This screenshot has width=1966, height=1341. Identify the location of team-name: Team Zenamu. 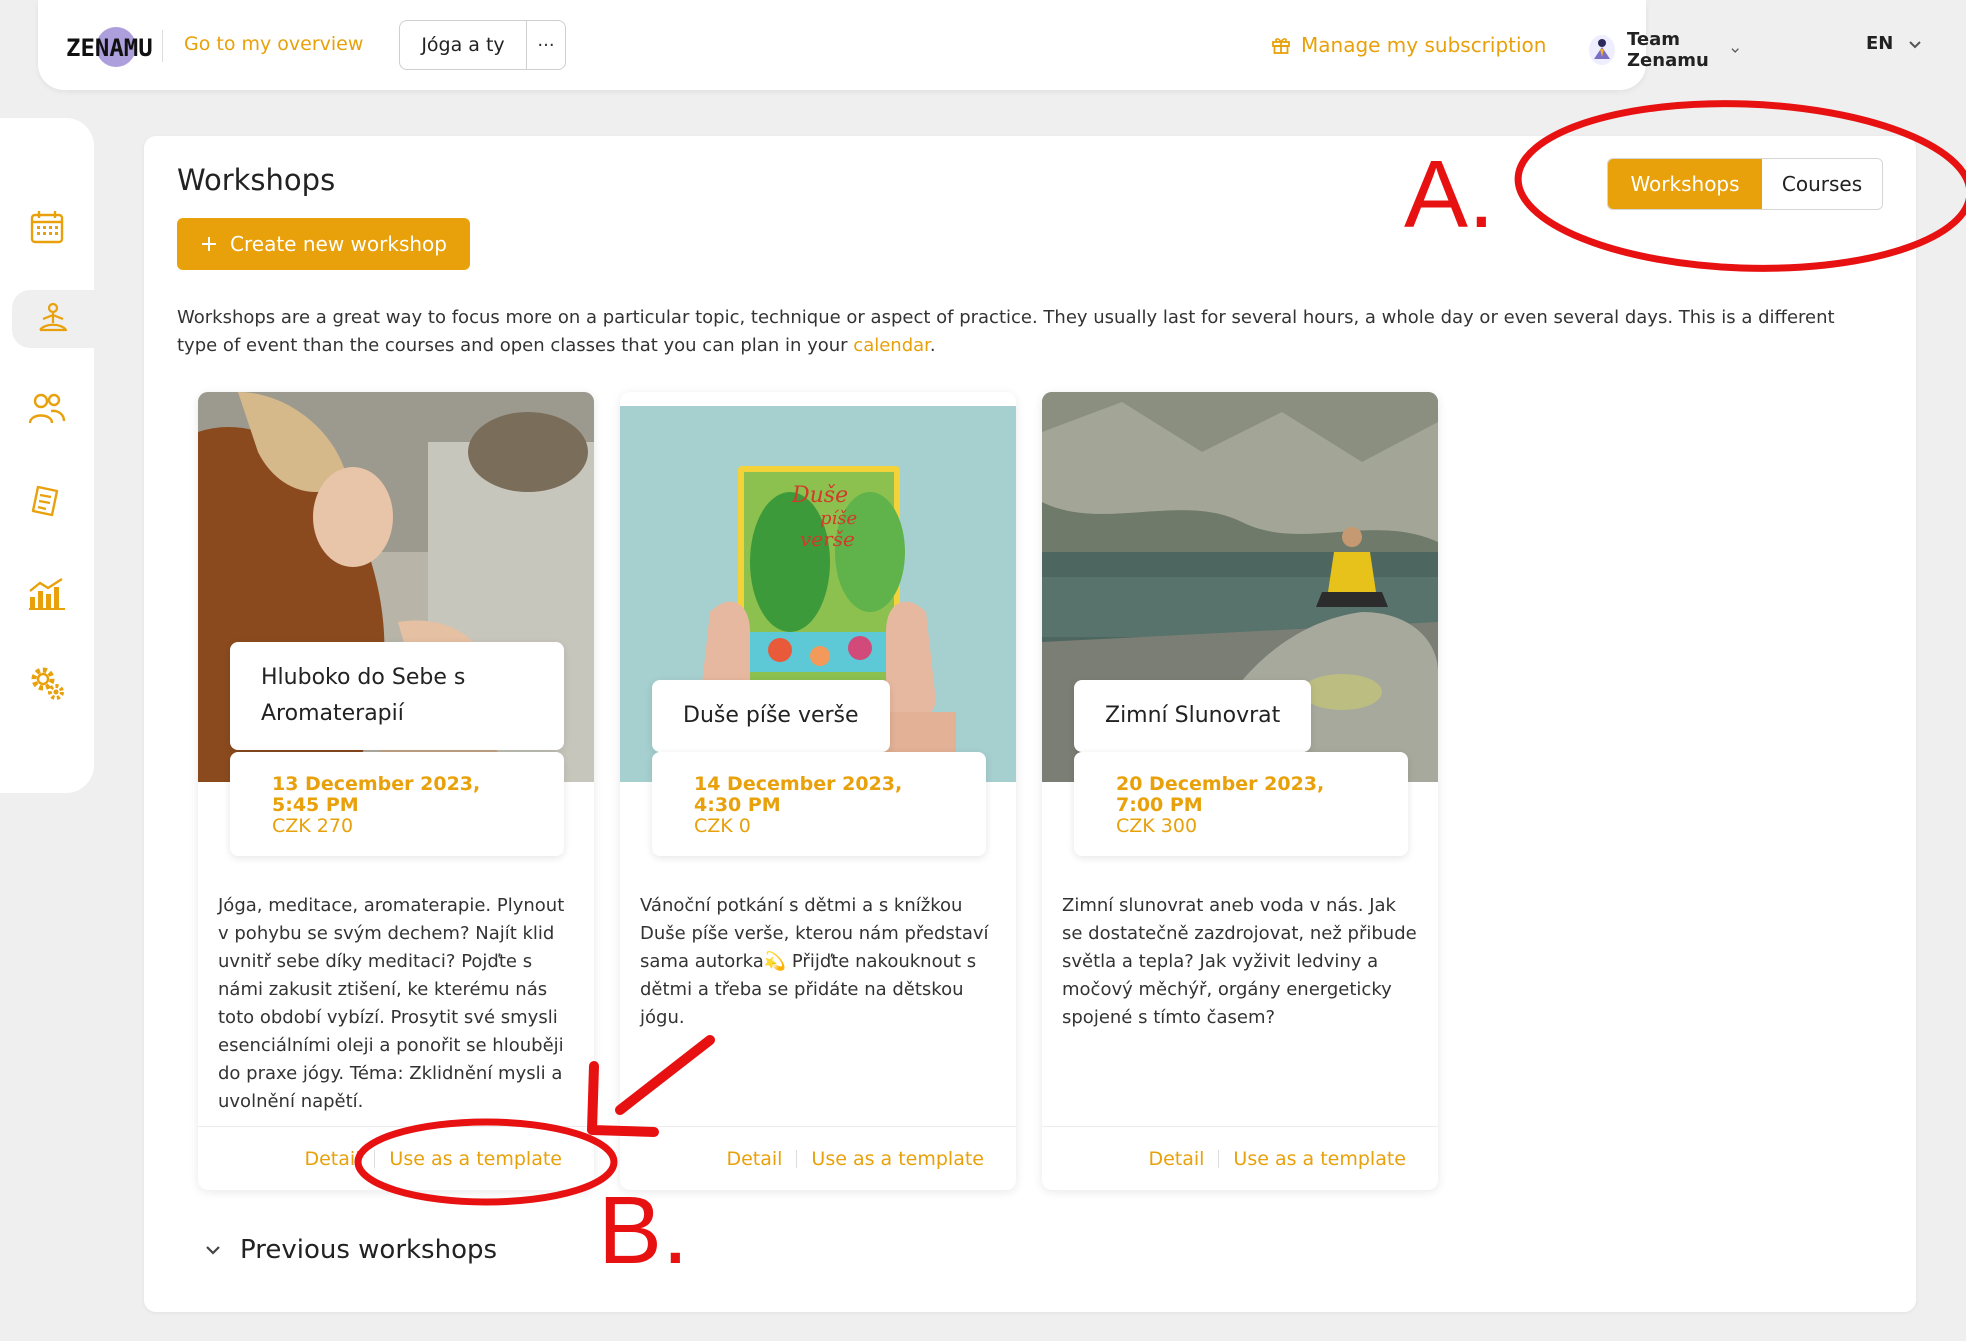
(1668, 50).